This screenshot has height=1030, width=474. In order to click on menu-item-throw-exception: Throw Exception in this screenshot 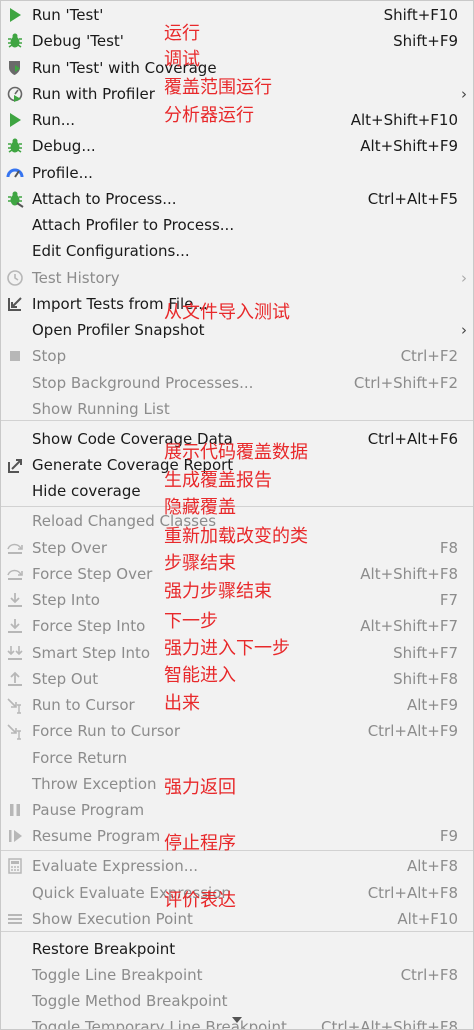, I will do `click(237, 784)`.